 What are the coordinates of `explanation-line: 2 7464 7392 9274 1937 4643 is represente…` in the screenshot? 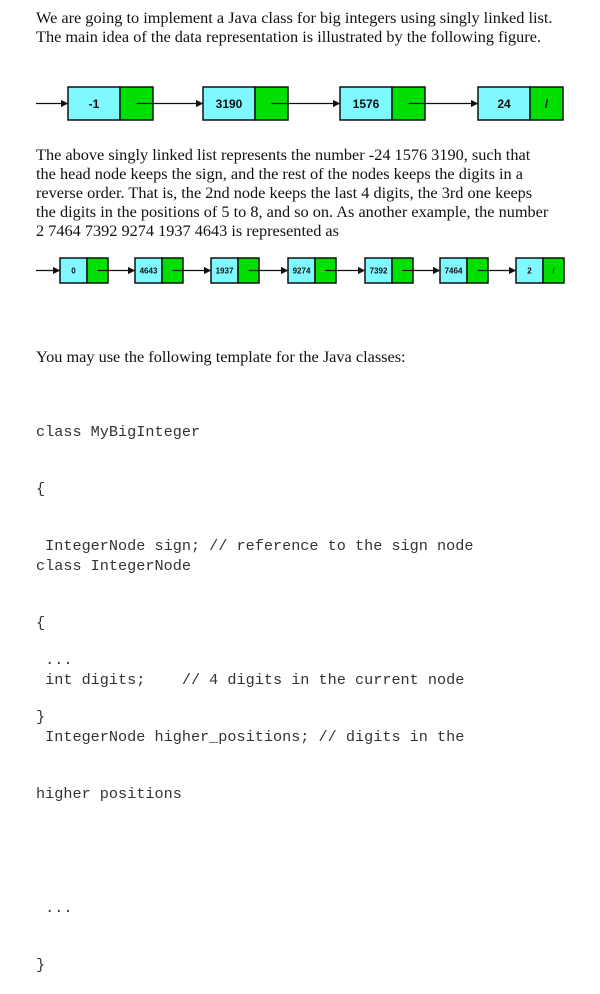 It's located at (187, 230).